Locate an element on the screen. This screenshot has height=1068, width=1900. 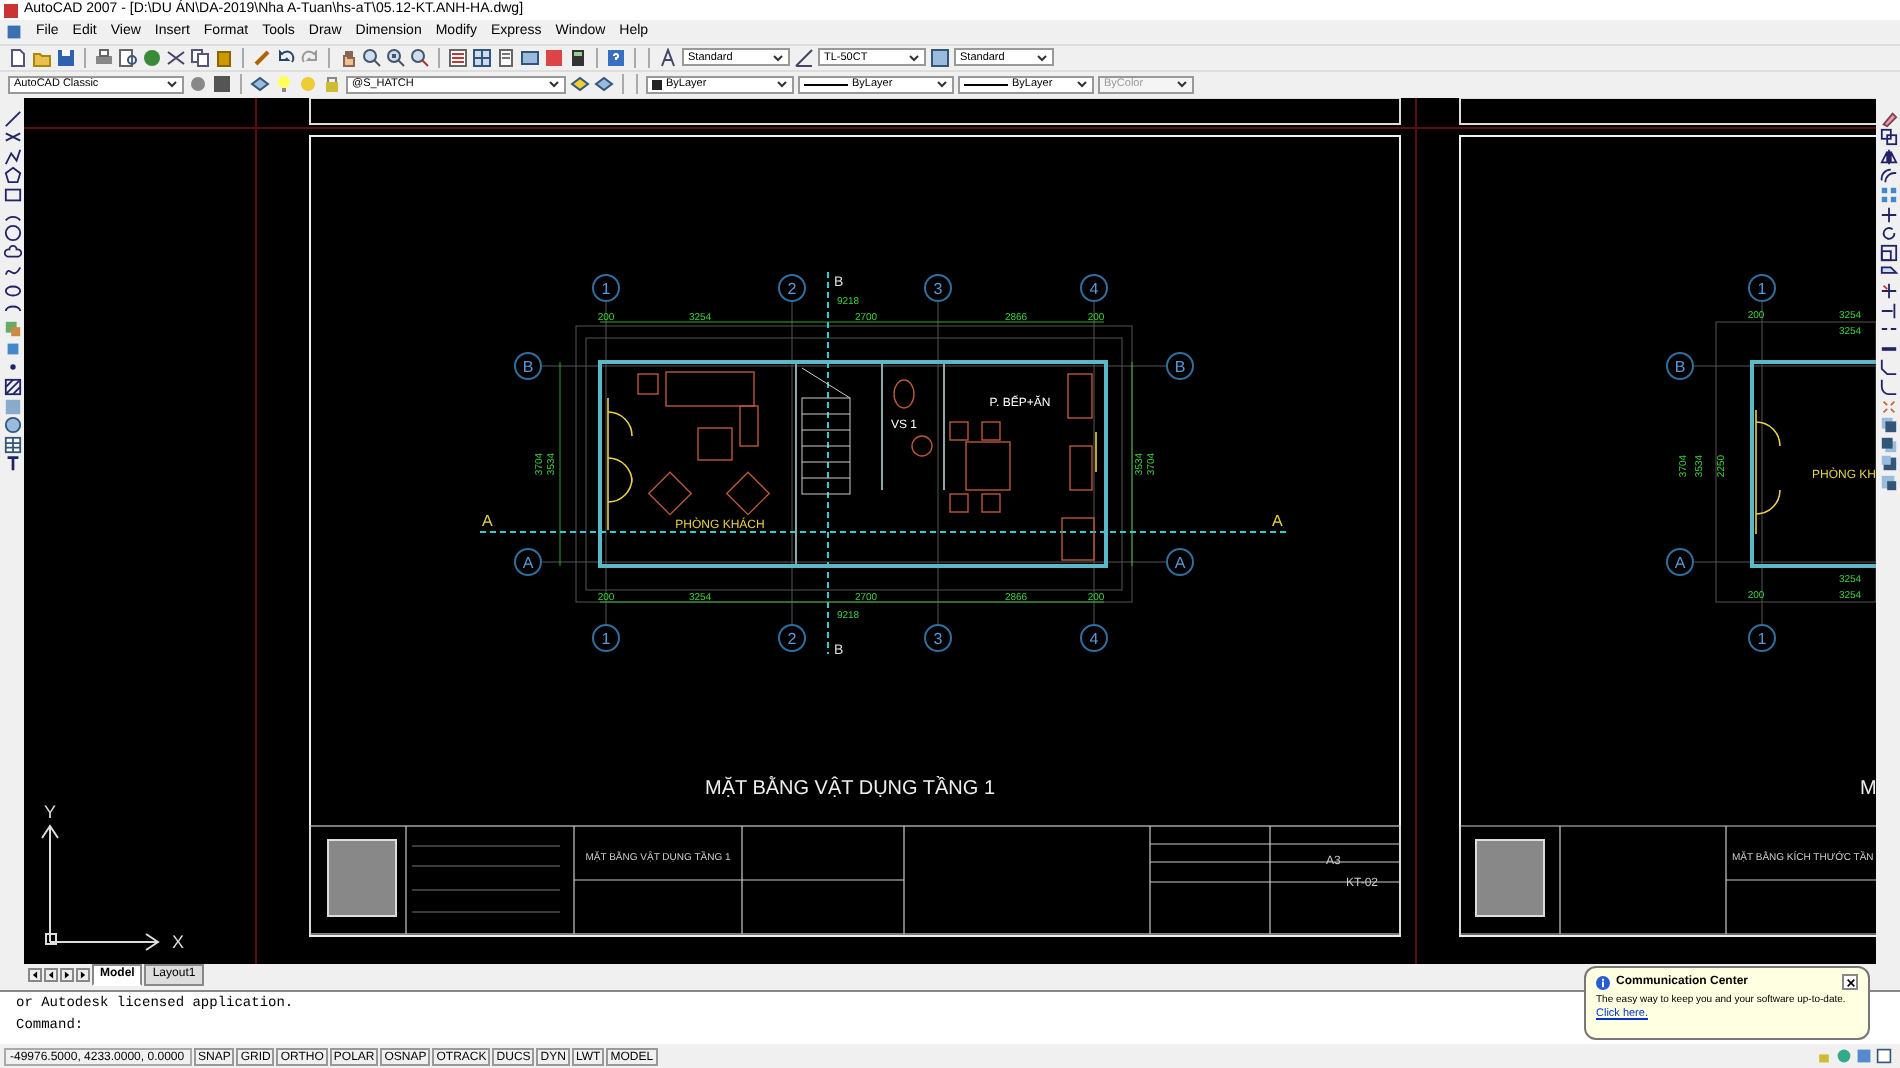
copy-icon is located at coordinates (200, 57).